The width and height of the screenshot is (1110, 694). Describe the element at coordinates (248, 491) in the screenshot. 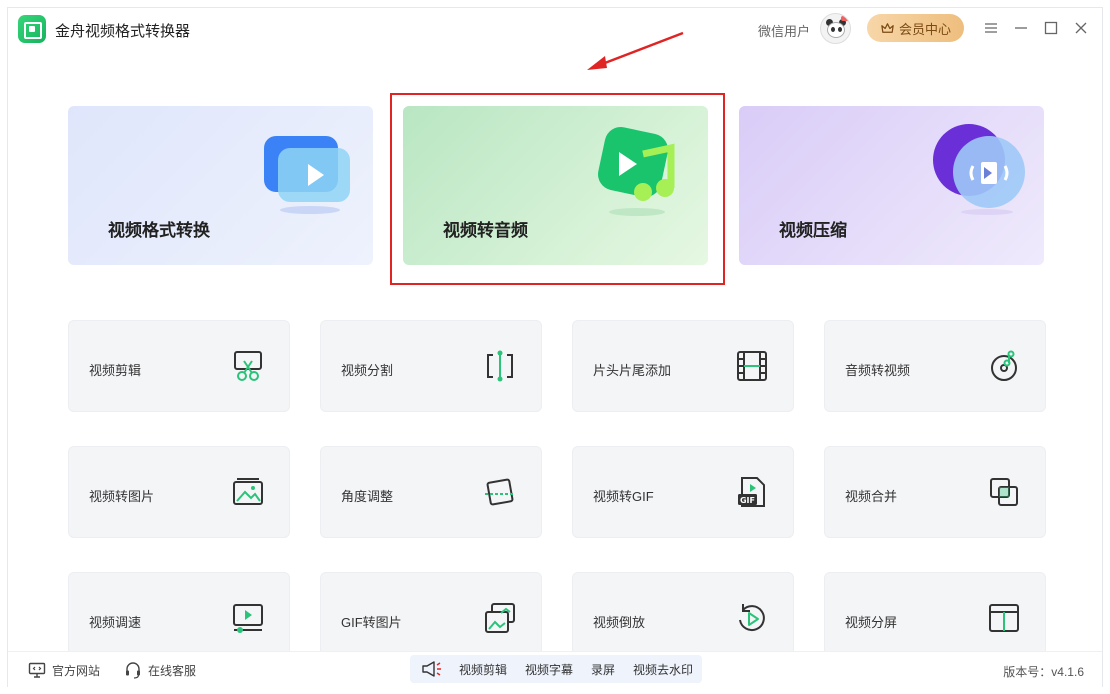

I see `image-icon` at that location.